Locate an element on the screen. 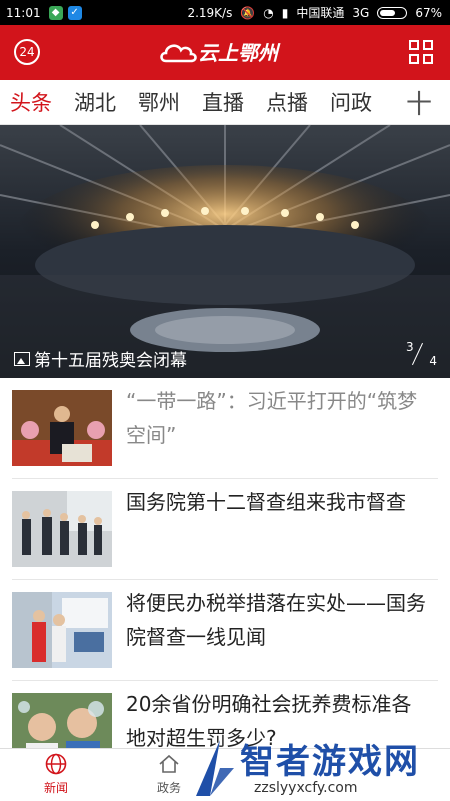  tab-live: 直播 is located at coordinates (223, 102).